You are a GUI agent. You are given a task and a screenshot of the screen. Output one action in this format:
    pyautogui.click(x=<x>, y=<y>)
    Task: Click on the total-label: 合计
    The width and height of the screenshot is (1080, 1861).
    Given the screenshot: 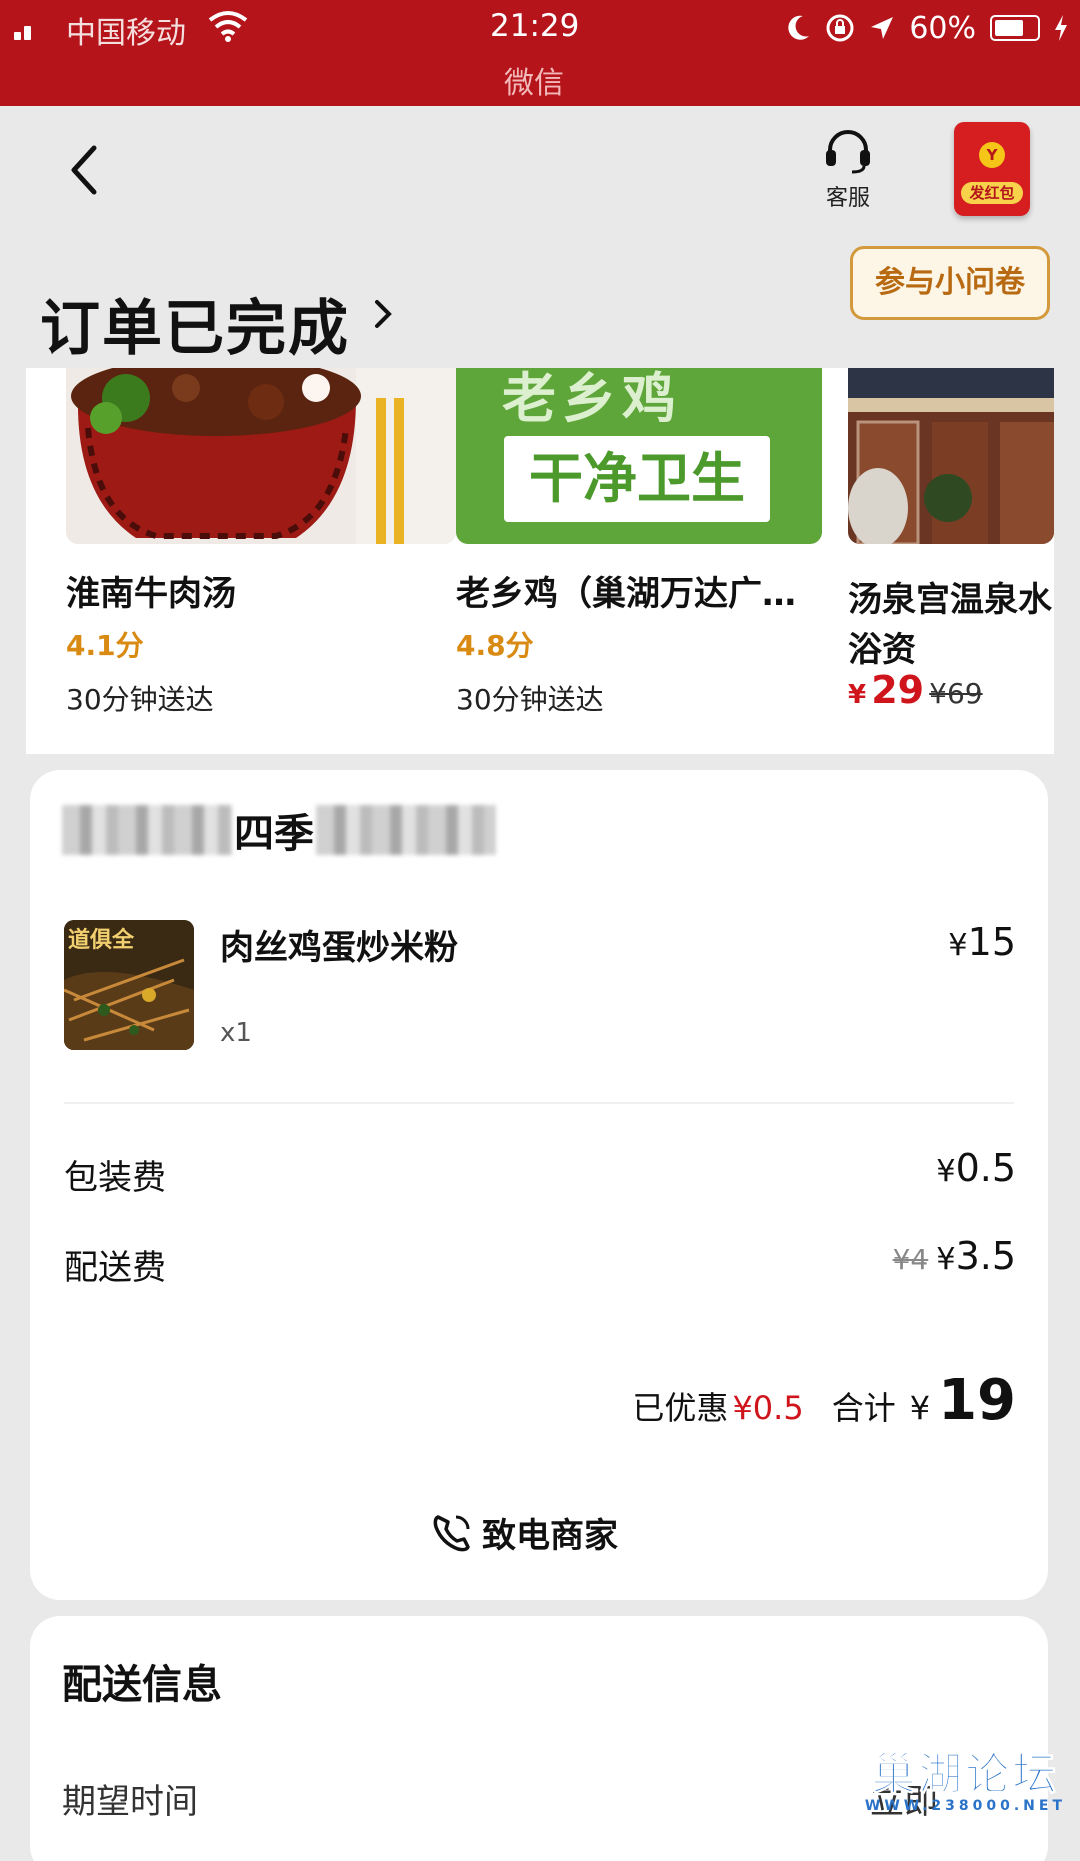 What is the action you would take?
    pyautogui.click(x=863, y=1408)
    